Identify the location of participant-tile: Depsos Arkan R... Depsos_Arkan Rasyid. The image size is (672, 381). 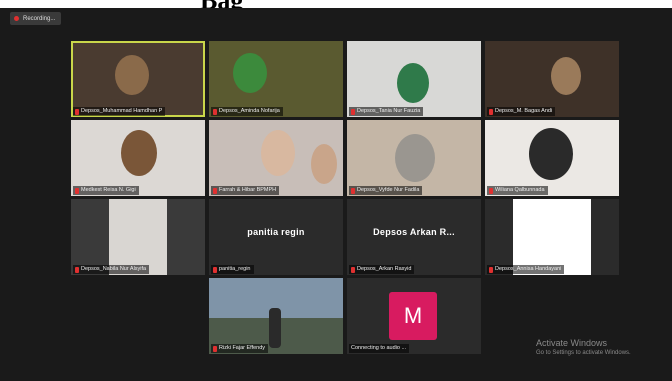
(414, 237).